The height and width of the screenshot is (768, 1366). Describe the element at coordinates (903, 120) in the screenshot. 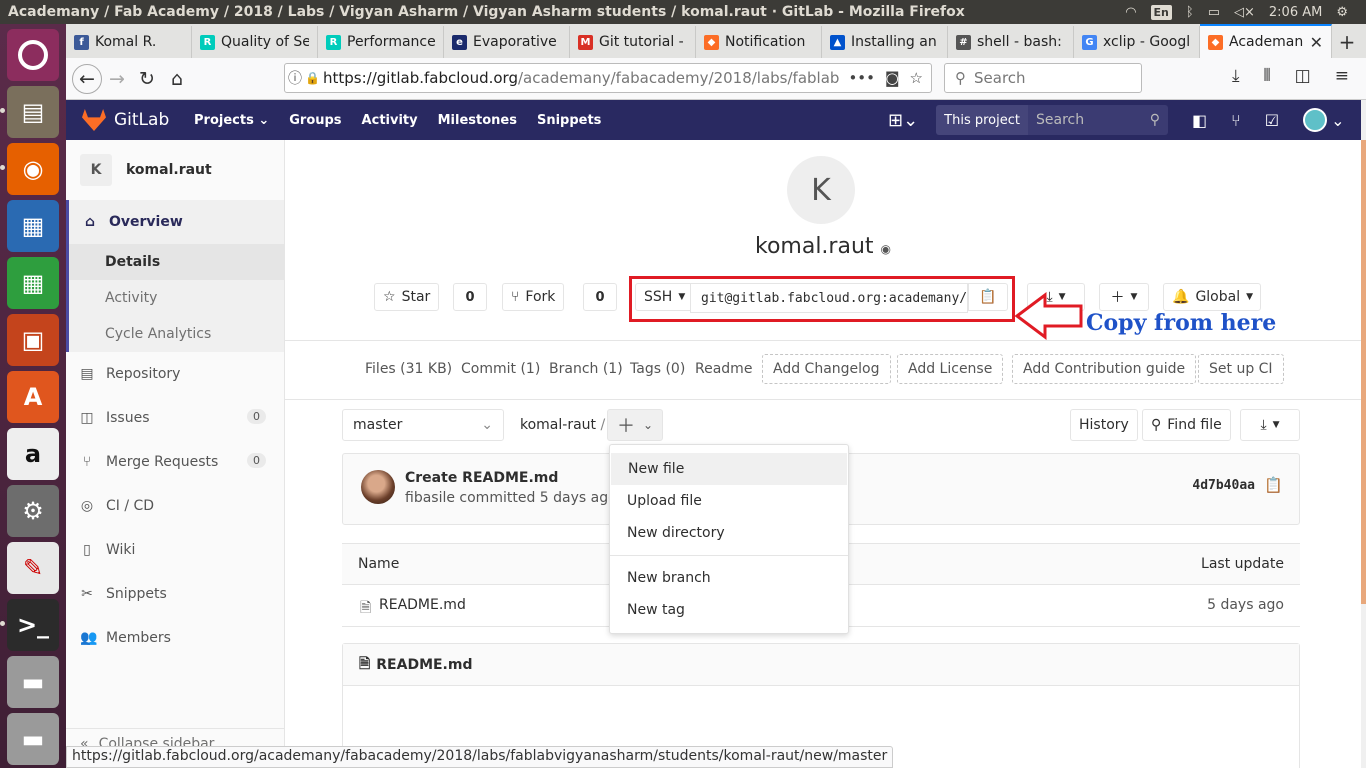

I see `new-plus-icon: ⊞⌄` at that location.